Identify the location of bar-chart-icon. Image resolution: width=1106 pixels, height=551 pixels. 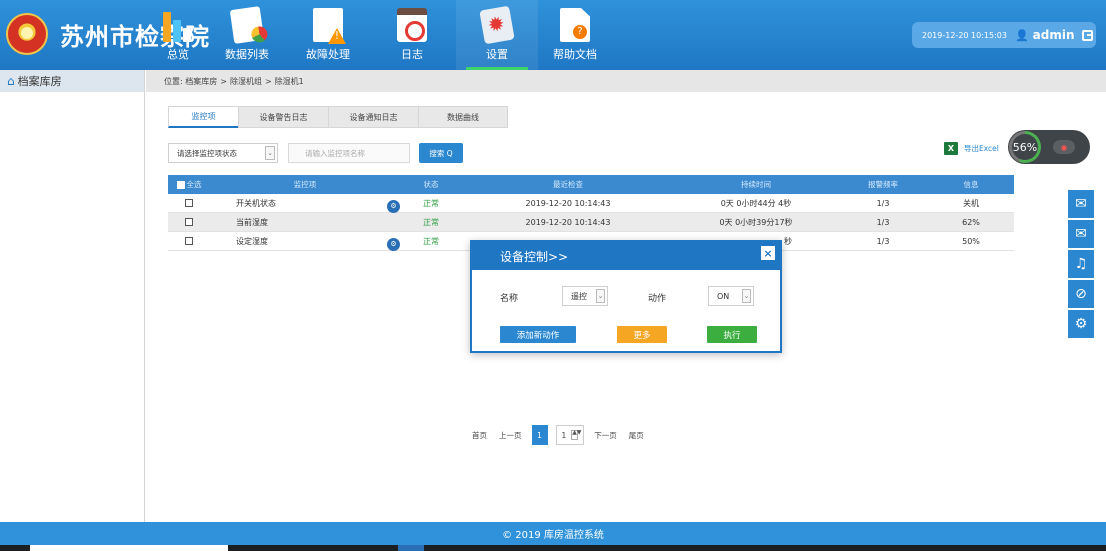
(178, 25).